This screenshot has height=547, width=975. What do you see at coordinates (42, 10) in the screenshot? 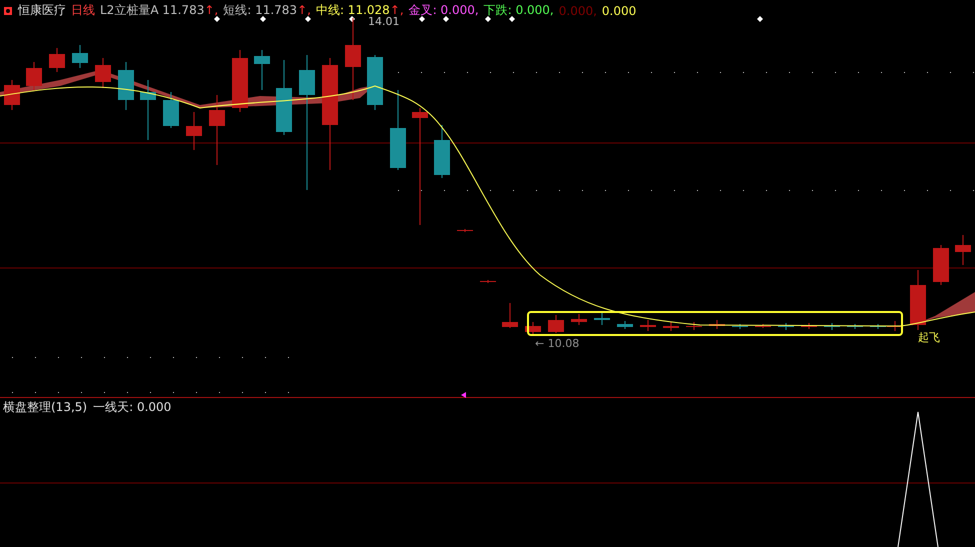
I see `stock-name: 恒康医疗` at bounding box center [42, 10].